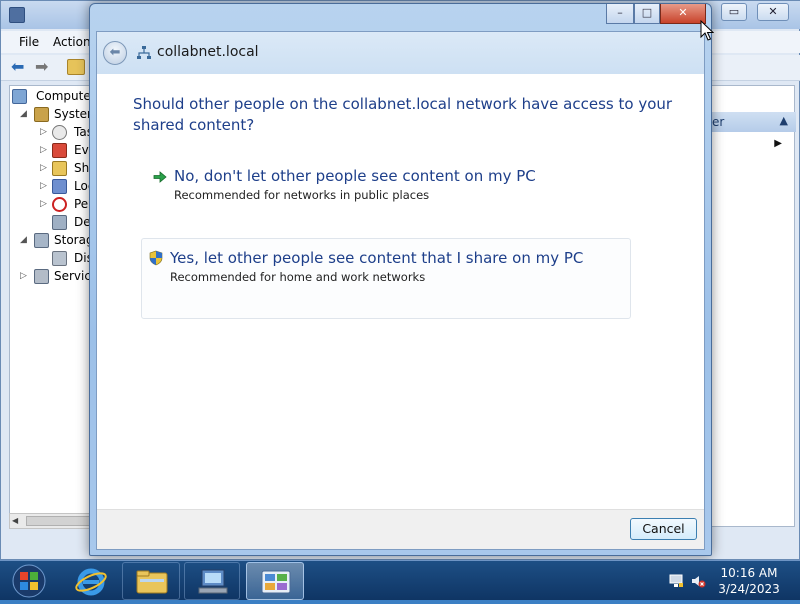 This screenshot has height=604, width=800. Describe the element at coordinates (61, 521) in the screenshot. I see `scrollbar-thumb` at that location.